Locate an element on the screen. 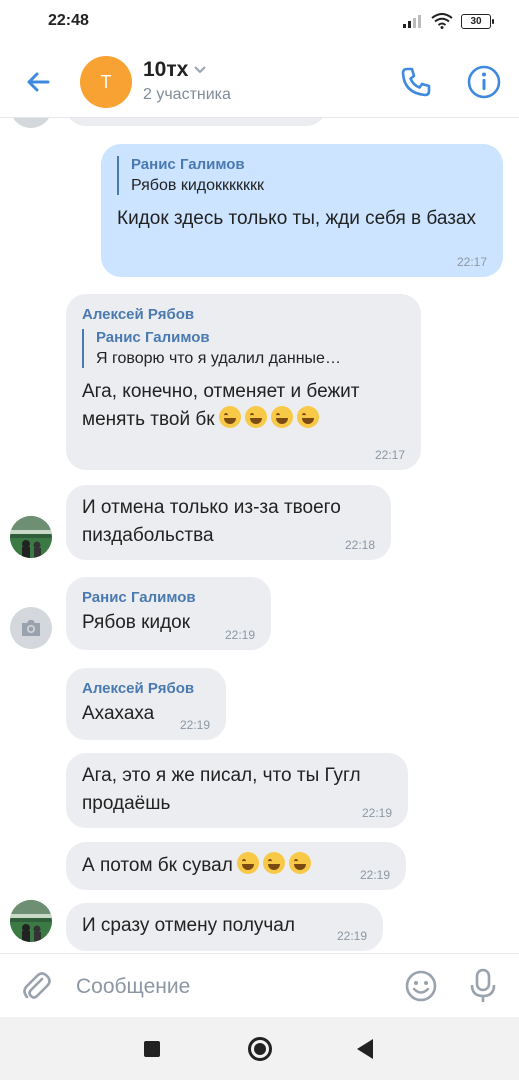  message-bubble-incoming: И сразу отмену получал 22:19 is located at coordinates (224, 927).